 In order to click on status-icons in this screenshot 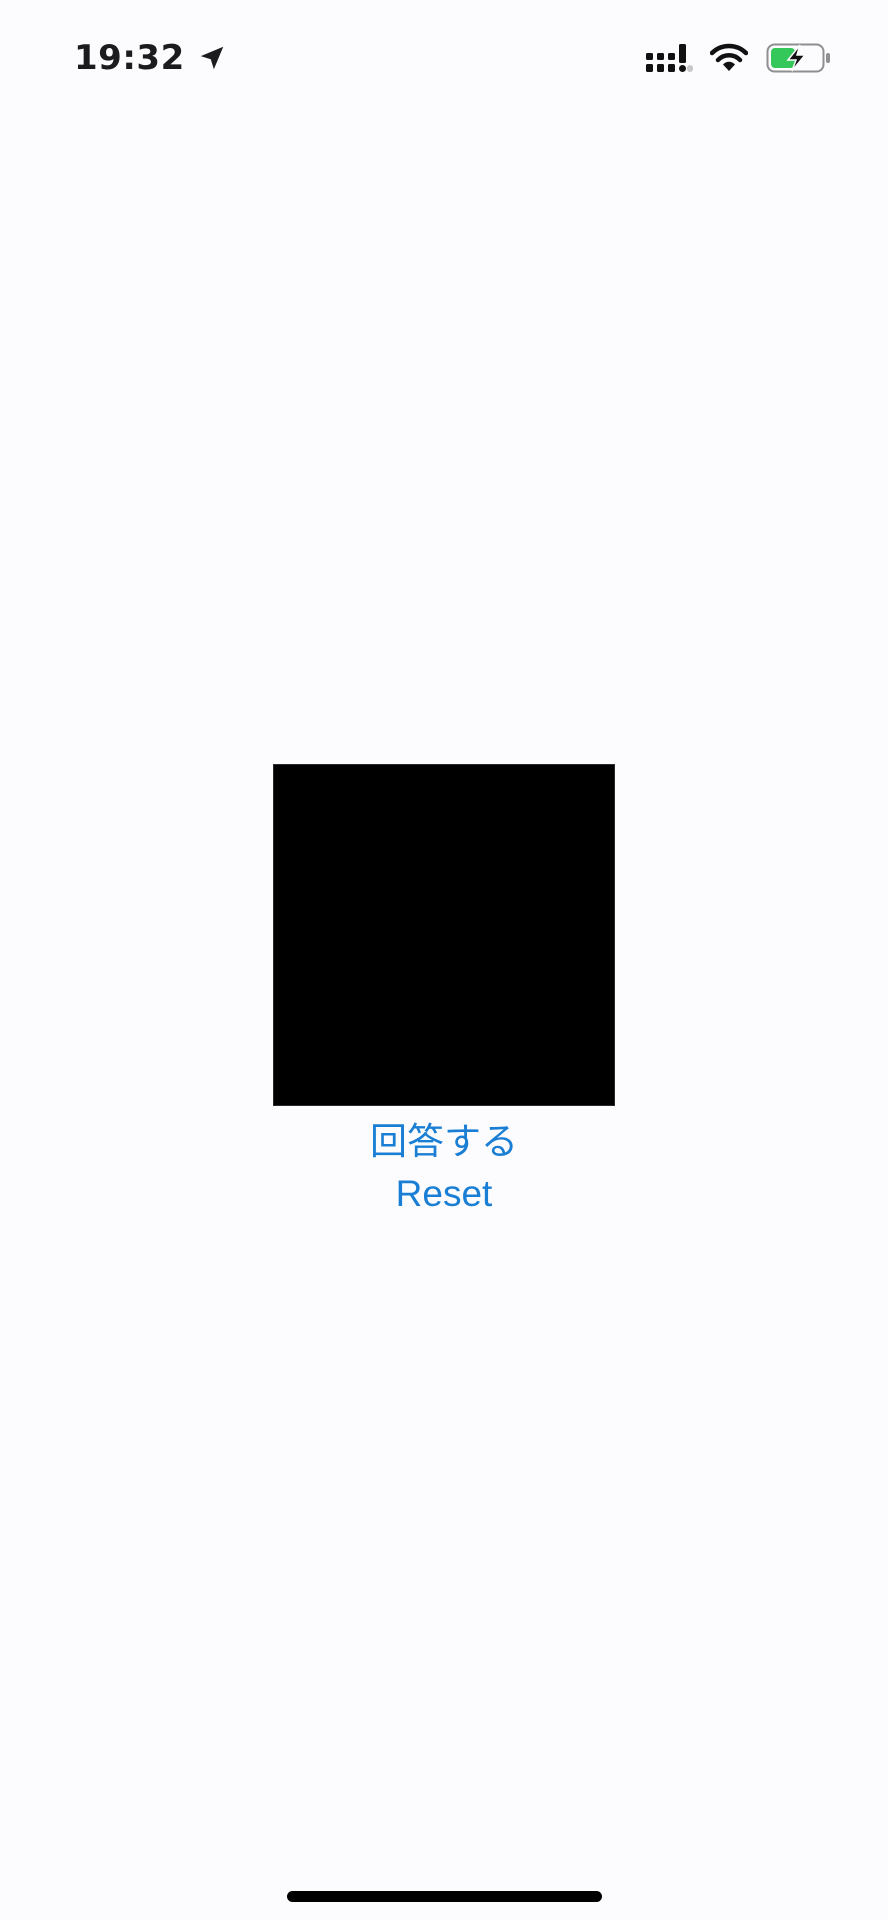, I will do `click(739, 58)`.